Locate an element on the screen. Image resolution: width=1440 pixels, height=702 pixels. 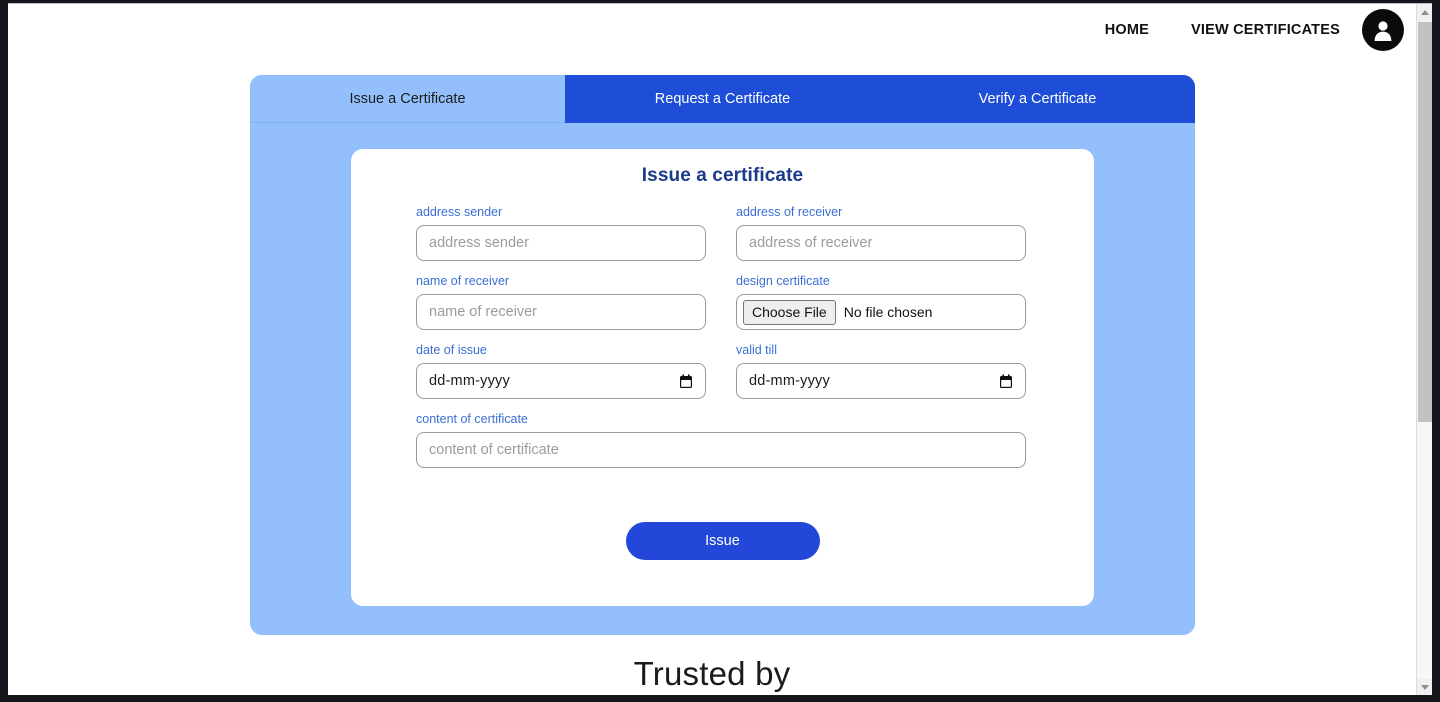
issue-button: Issue is located at coordinates (722, 541).